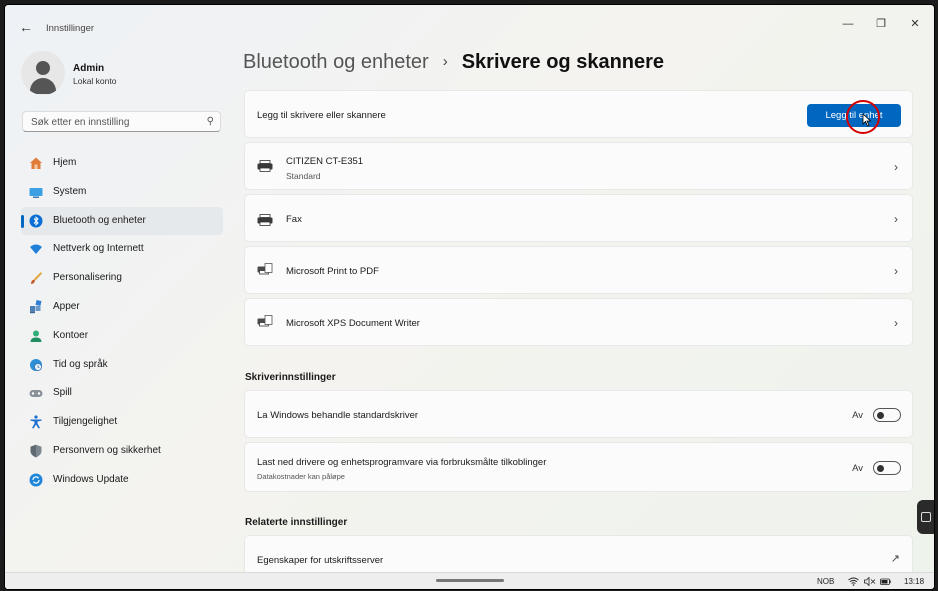  I want to click on sidebar-item-label: Tid og språk, so click(80, 364).